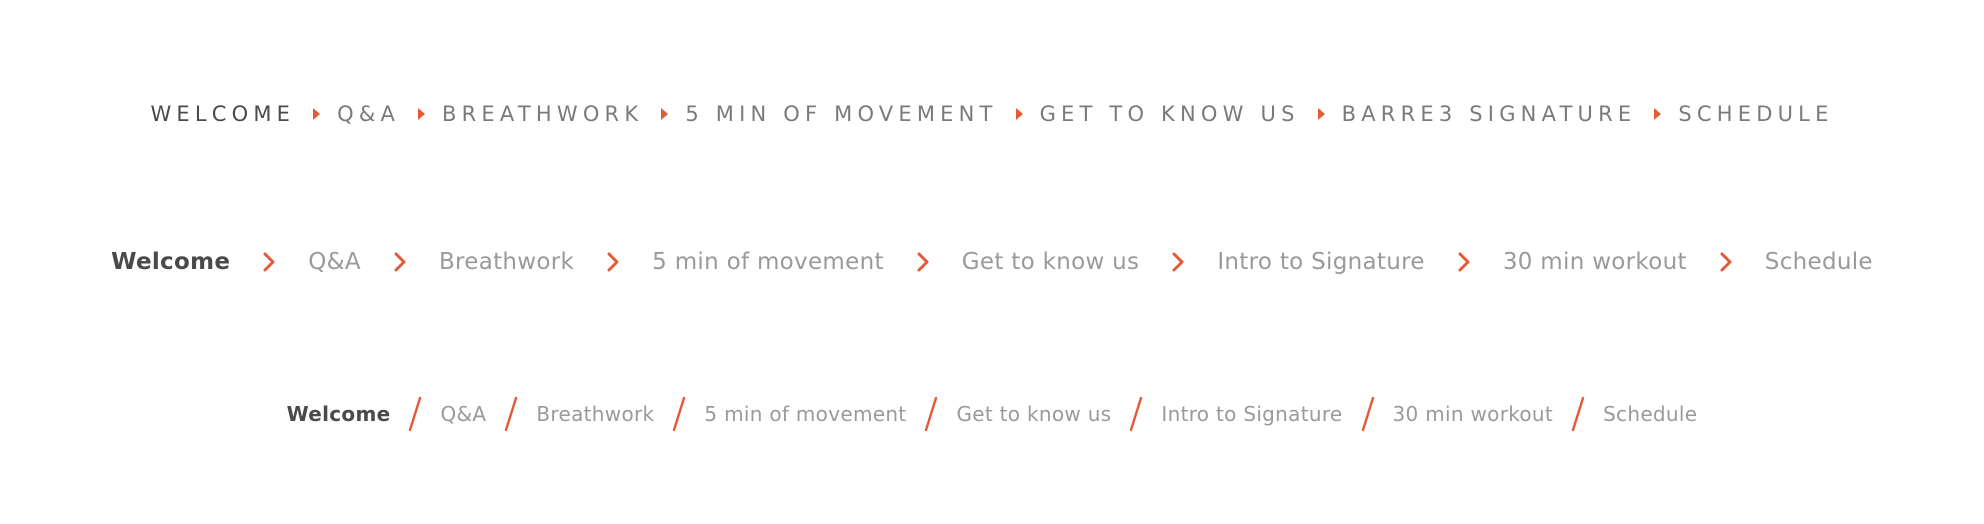 The image size is (1984, 524). Describe the element at coordinates (222, 114) in the screenshot. I see `crumb-welcome: WELCOME` at that location.